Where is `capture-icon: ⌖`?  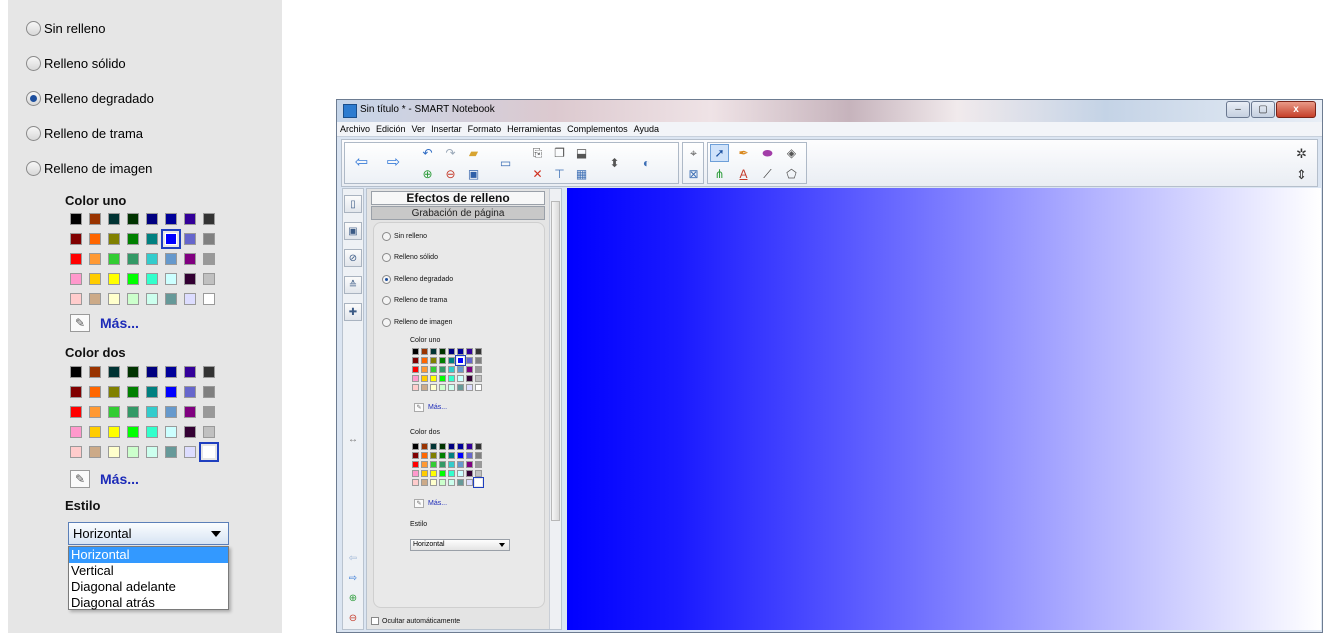
capture-icon: ⌖ is located at coordinates (693, 153).